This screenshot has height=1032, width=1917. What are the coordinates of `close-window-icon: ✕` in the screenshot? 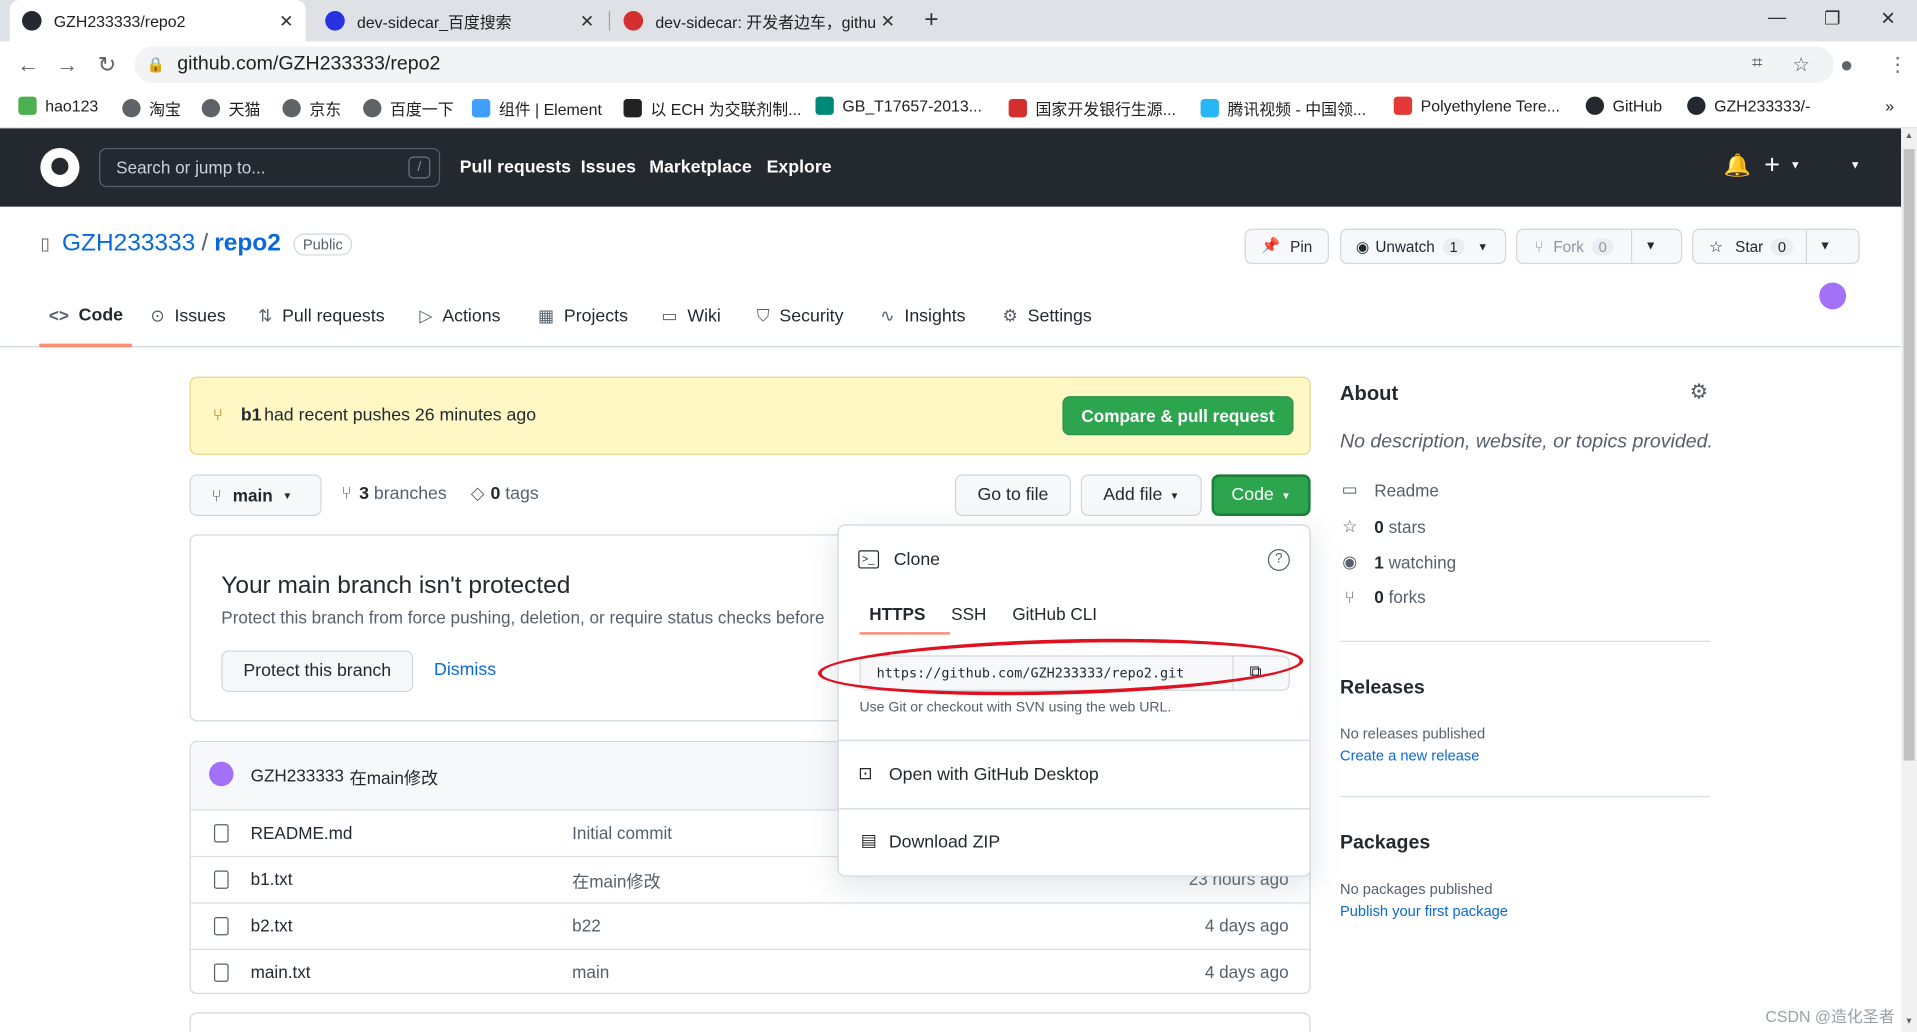 It's located at (1887, 18).